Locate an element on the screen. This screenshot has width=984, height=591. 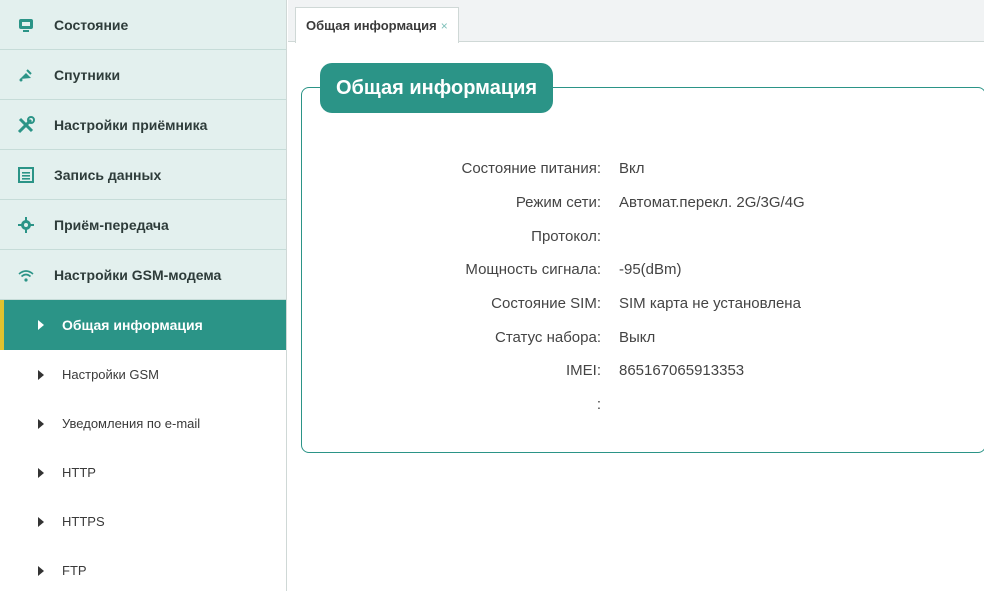
info-row-network-mode: Режим сети: Автомат.перекл. 2G/3G/4G is located at coordinates (636, 203).